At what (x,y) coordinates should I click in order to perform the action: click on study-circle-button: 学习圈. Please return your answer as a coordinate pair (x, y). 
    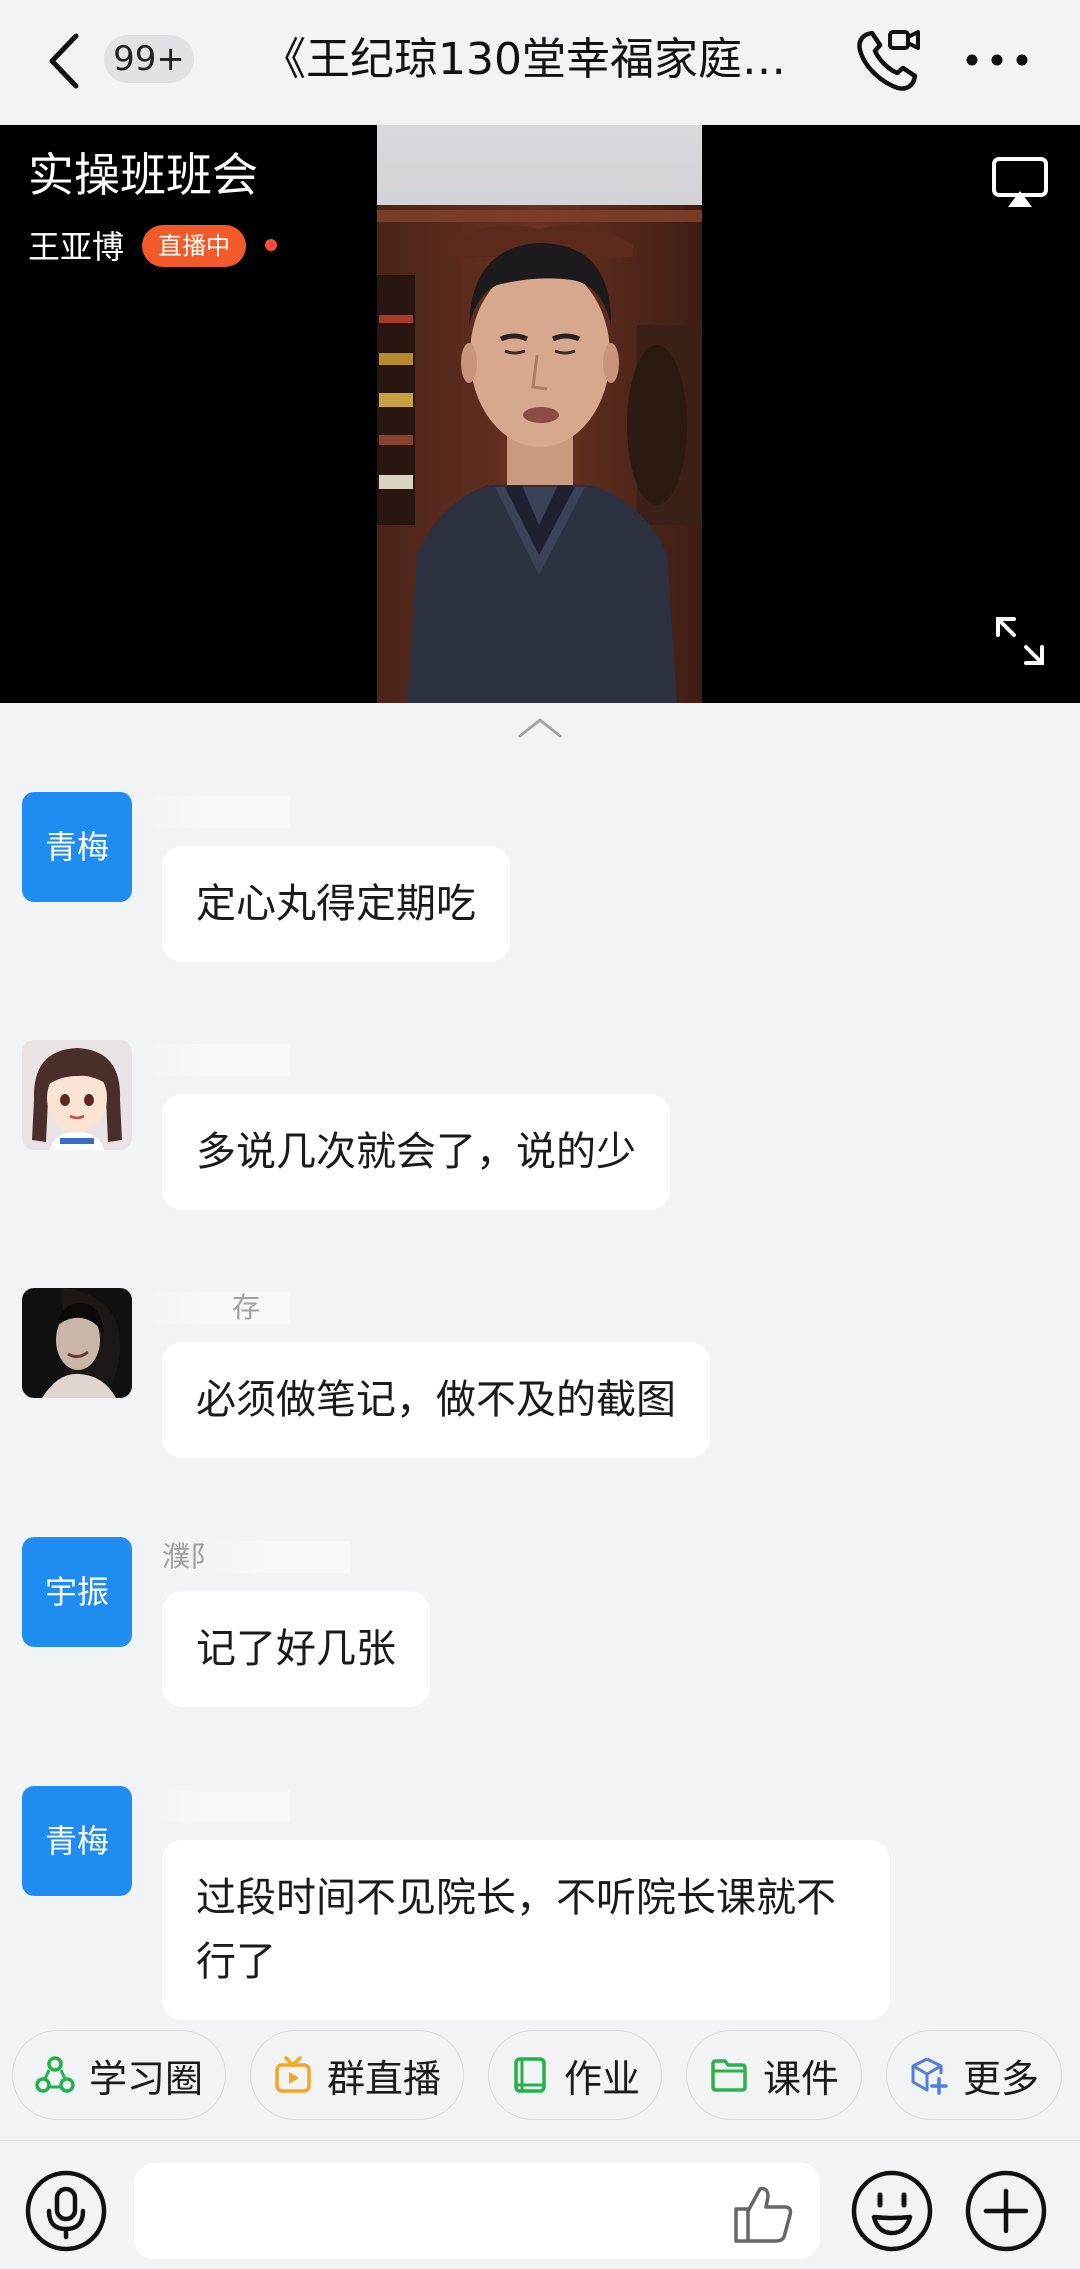
    Looking at the image, I should click on (119, 2075).